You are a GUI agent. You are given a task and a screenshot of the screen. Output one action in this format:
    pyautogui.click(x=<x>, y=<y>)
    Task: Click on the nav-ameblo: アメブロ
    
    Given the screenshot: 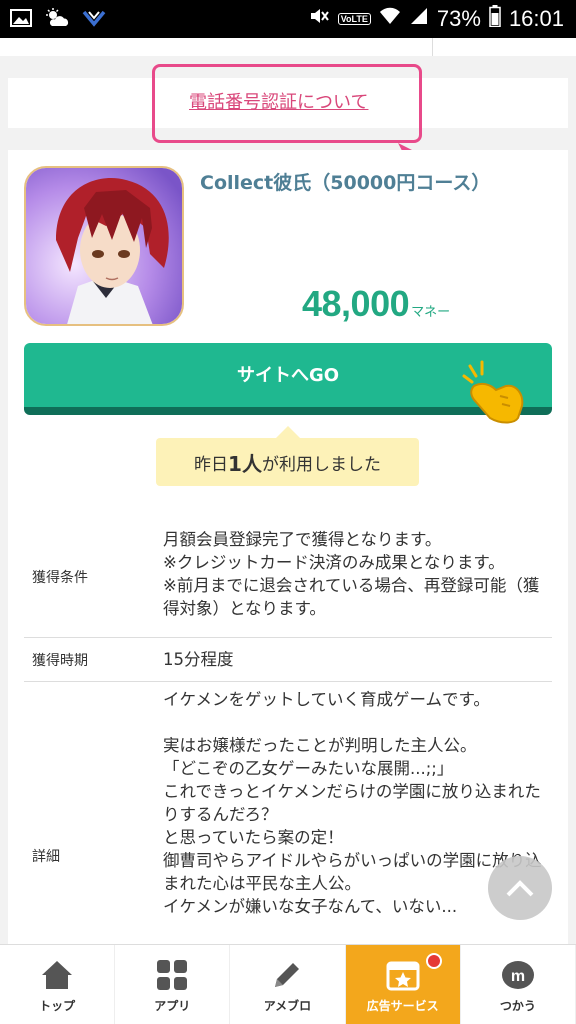 What is the action you would take?
    pyautogui.click(x=288, y=984)
    